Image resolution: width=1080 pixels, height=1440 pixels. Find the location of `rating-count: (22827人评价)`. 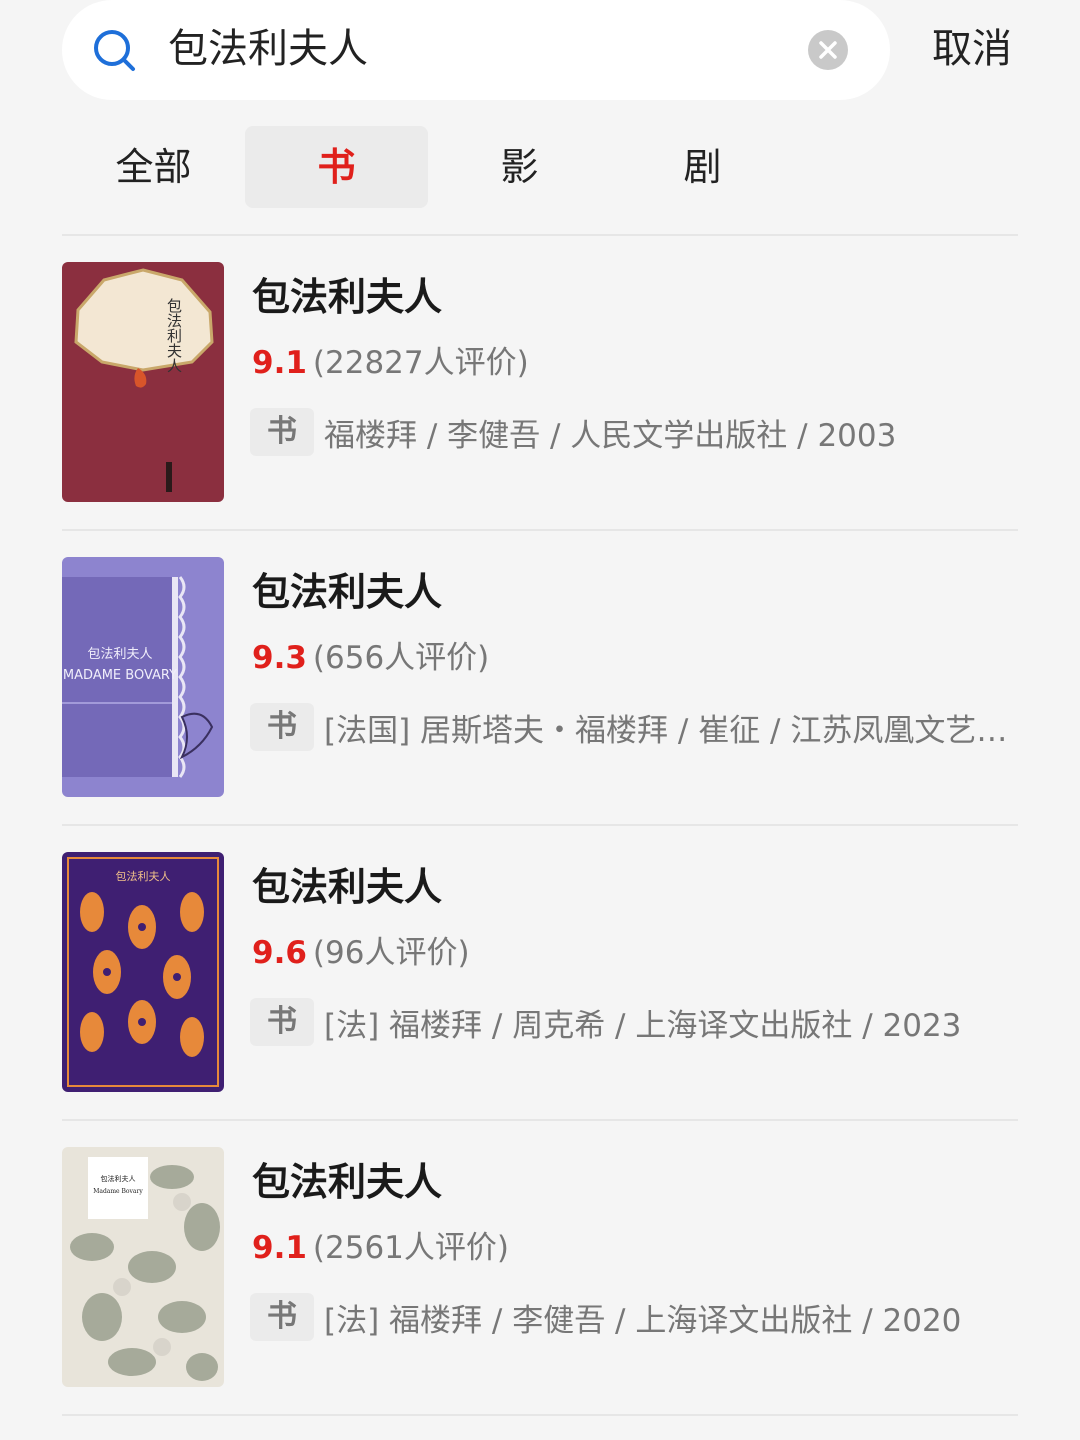

rating-count: (22827人评价) is located at coordinates (420, 363).